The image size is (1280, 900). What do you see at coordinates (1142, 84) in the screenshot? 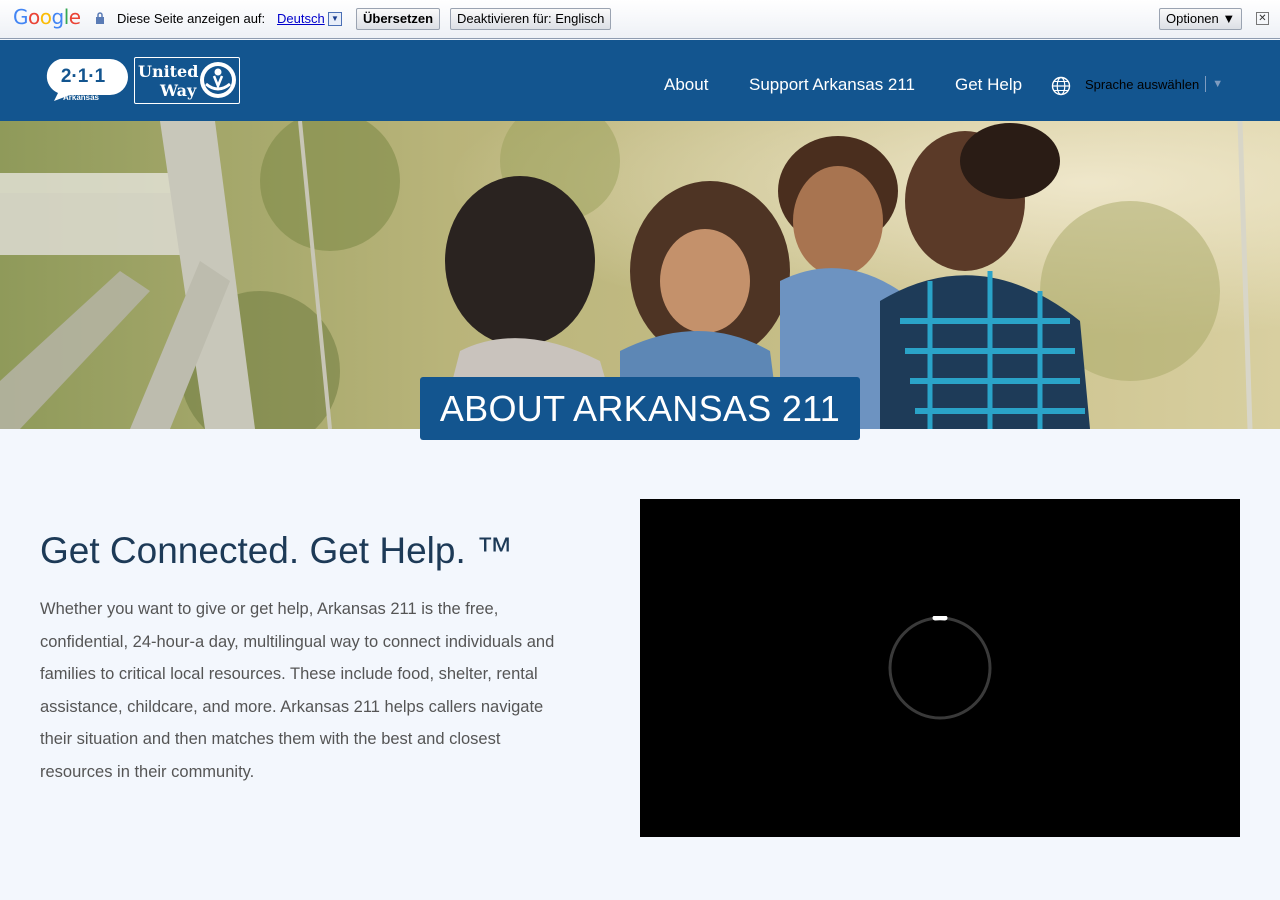
I see `language-select-label: Sprache auswählen` at bounding box center [1142, 84].